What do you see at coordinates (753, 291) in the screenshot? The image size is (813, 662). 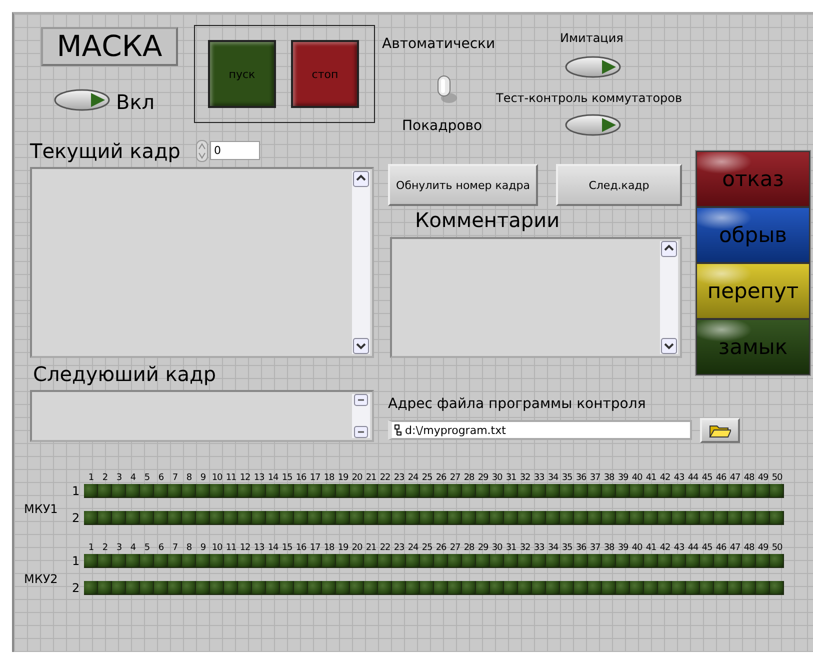 I see `status-button: перепут` at bounding box center [753, 291].